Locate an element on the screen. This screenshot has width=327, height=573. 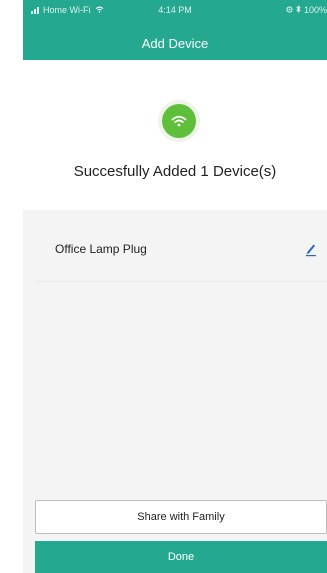
device-row: Office Lamp Plug is located at coordinates (181, 251).